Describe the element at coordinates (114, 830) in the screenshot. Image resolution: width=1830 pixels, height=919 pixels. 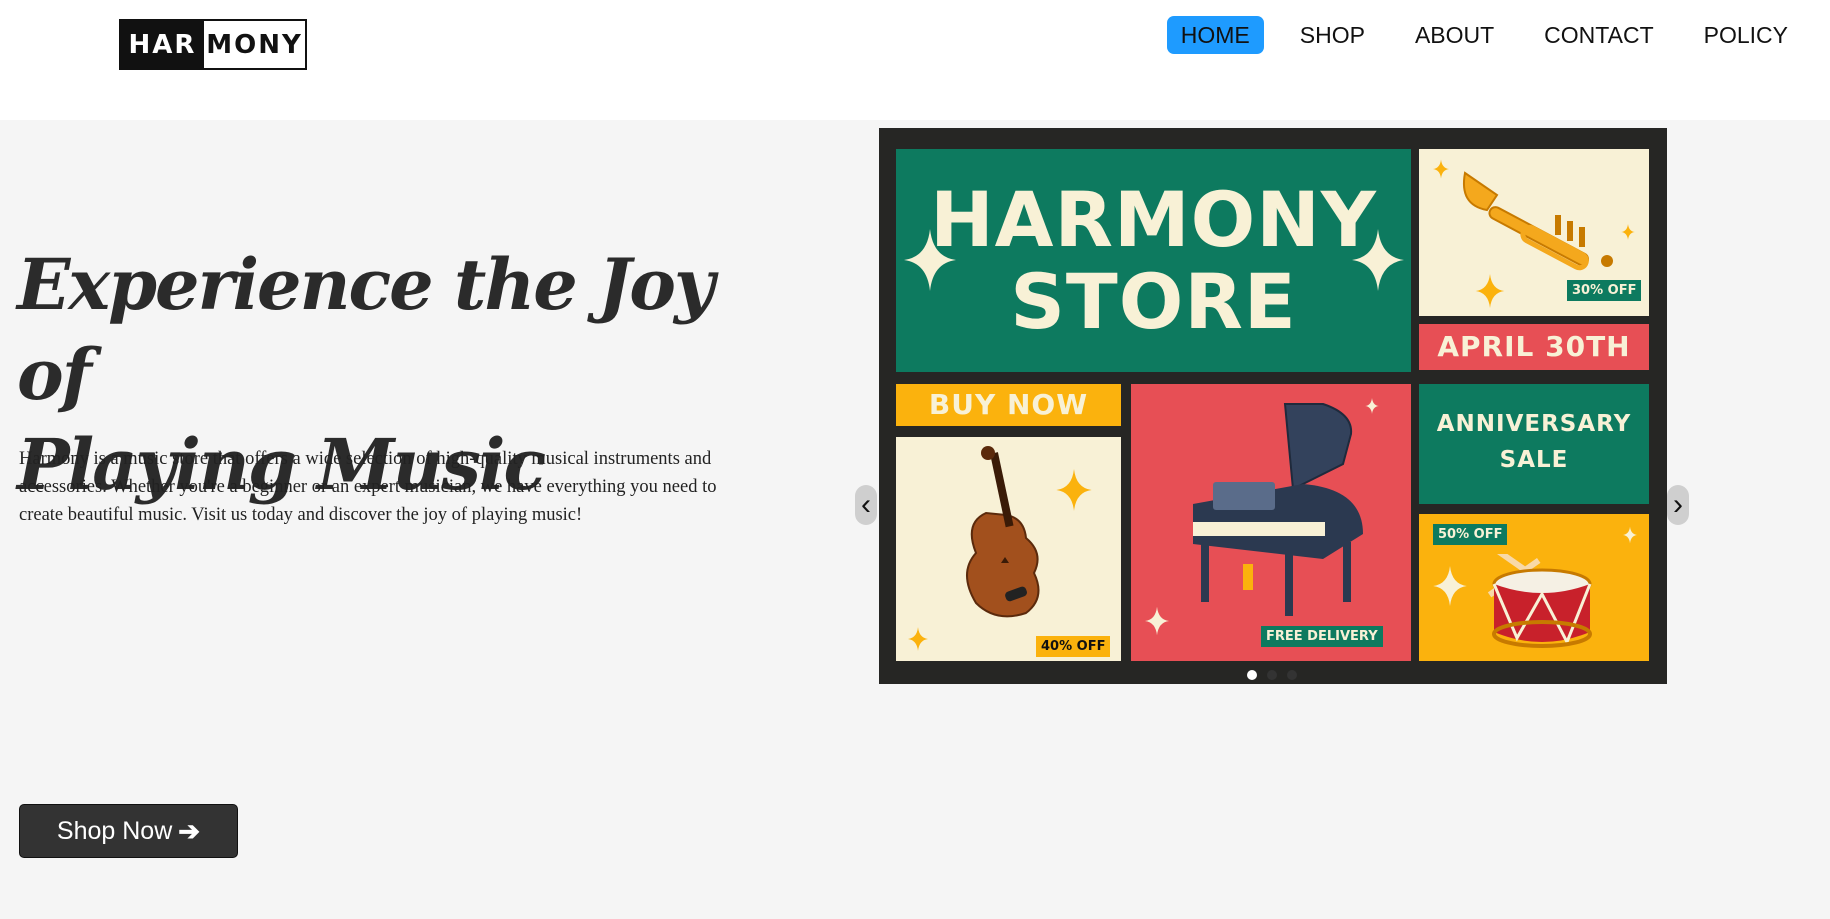
I see `shop-now-label: Shop Now` at that location.